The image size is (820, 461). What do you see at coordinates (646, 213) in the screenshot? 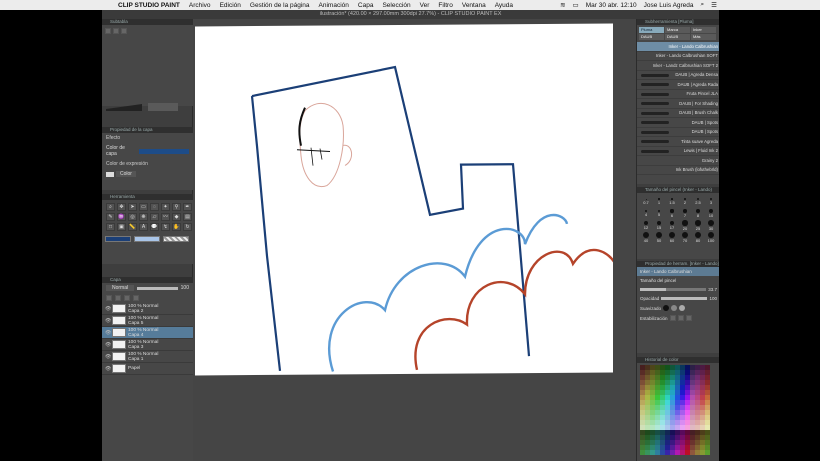
I see `brush-size-option: 4` at bounding box center [646, 213].